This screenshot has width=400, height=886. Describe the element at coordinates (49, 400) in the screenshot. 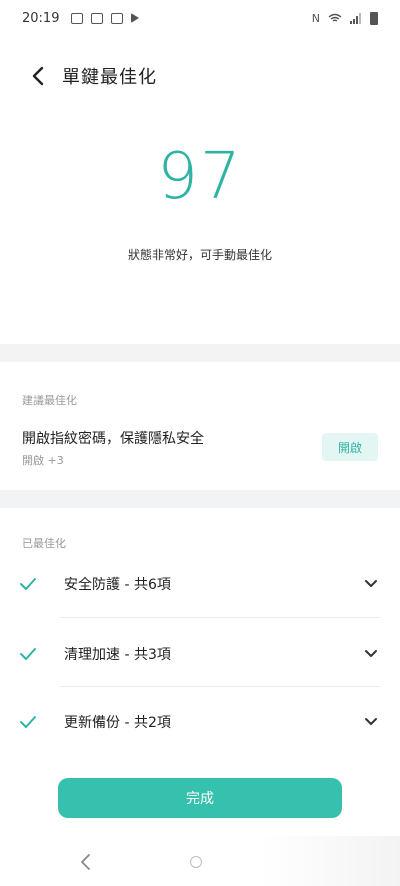

I see `suggest-section-label: 建議最佳化` at that location.